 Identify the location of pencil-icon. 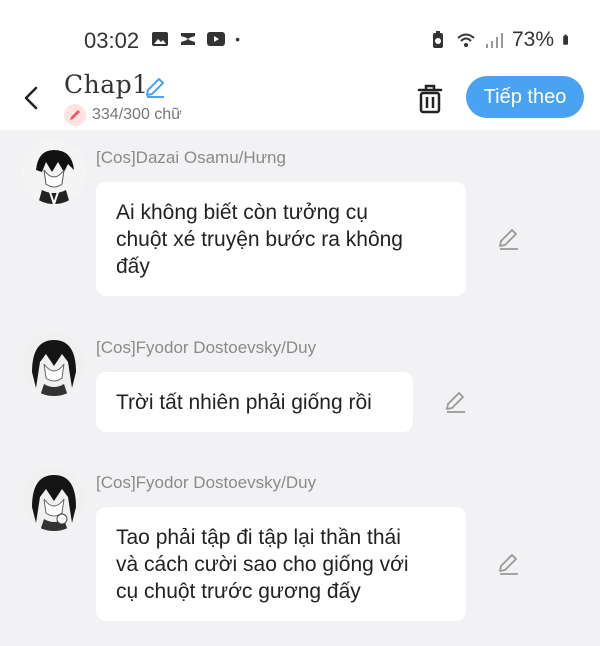
(75, 115).